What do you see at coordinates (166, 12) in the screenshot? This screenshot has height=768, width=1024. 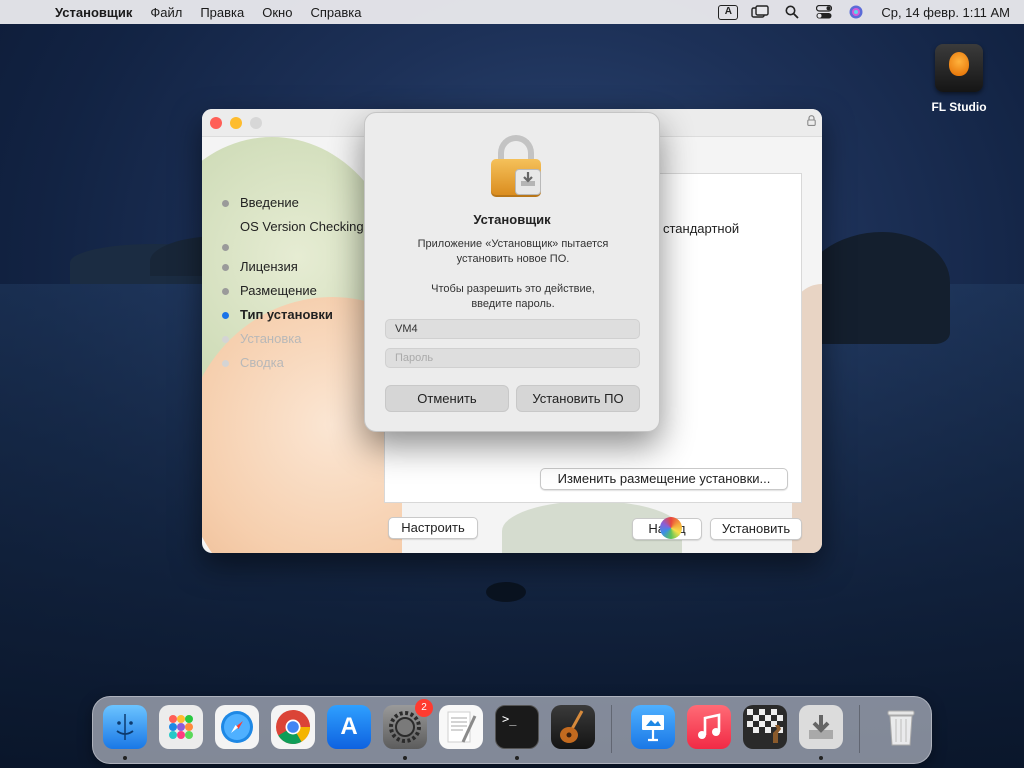 I see `menu-file: Файл` at bounding box center [166, 12].